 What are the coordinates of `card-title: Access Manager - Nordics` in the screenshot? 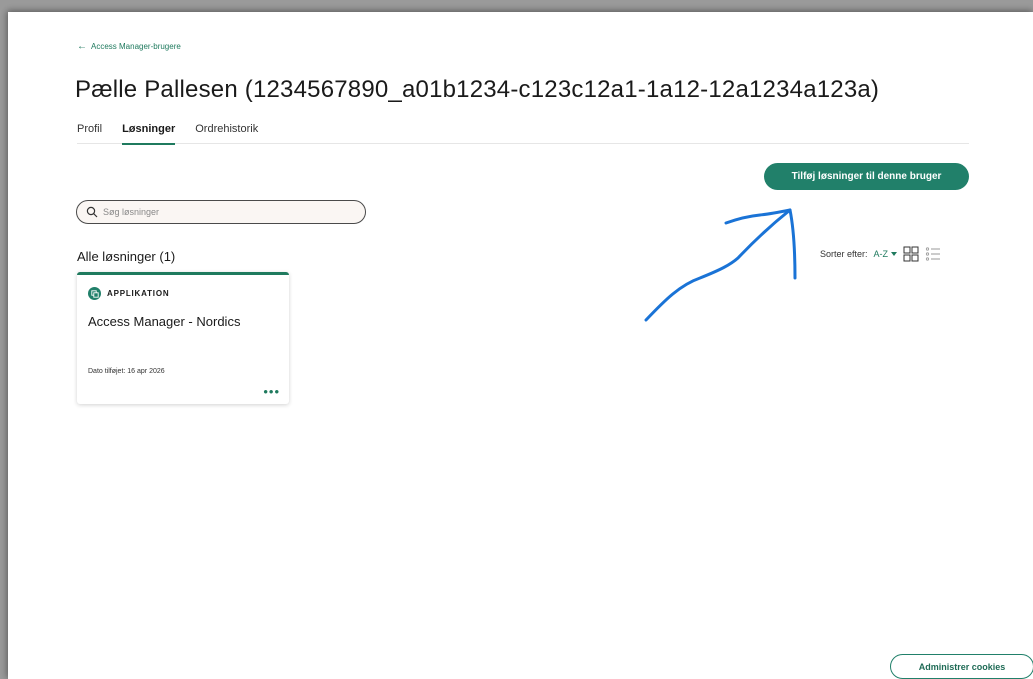 It's located at (164, 321).